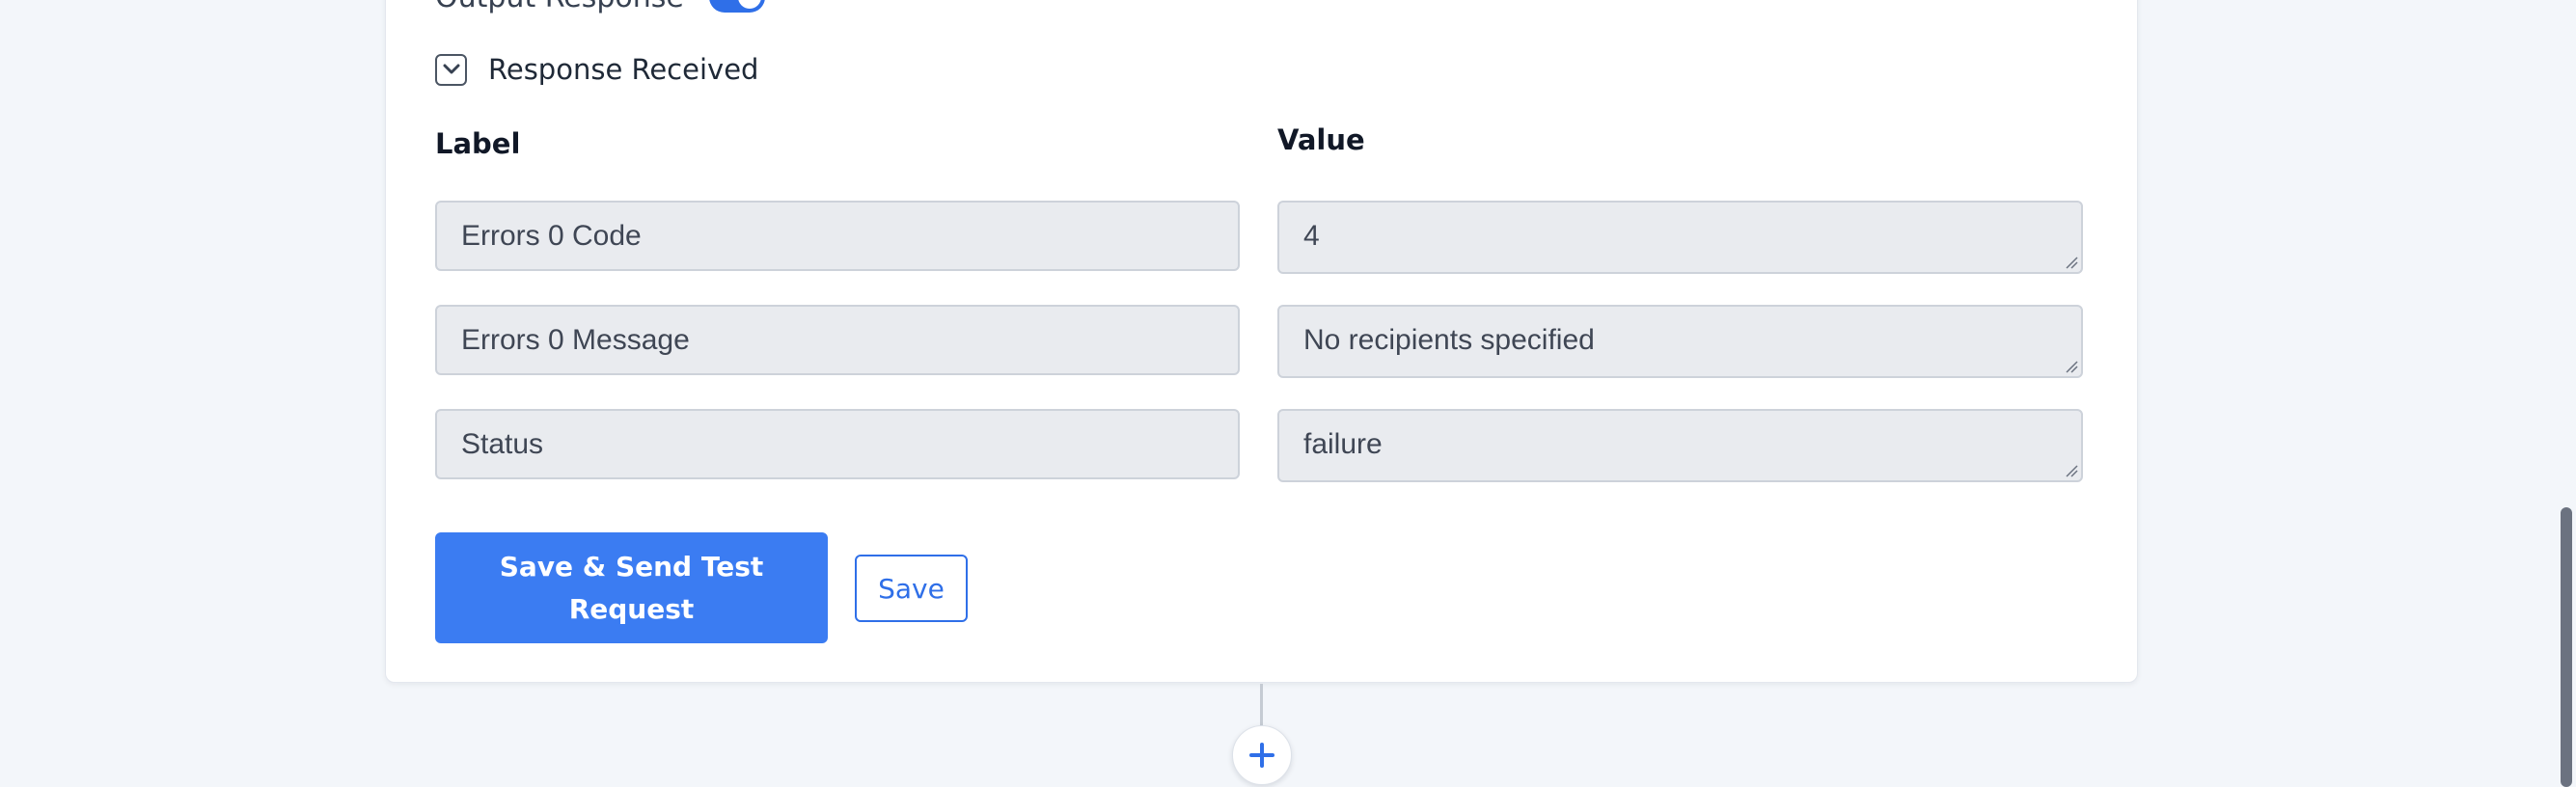  I want to click on value-text: No recipients specified, so click(1449, 340).